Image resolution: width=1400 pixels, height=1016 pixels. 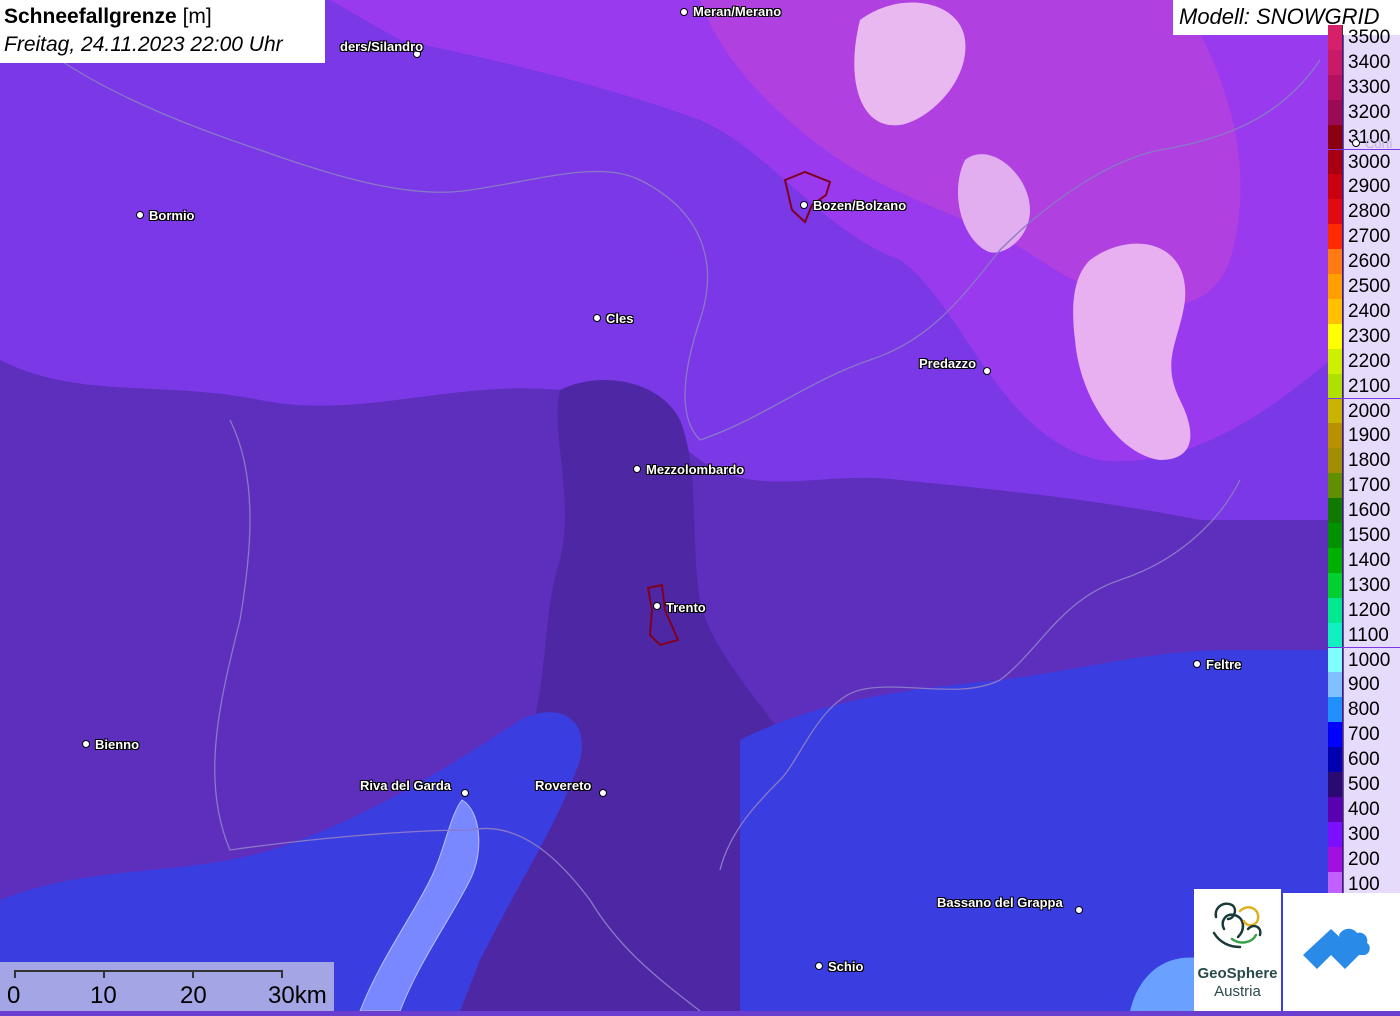 I want to click on legend-label: 2600, so click(x=1372, y=261).